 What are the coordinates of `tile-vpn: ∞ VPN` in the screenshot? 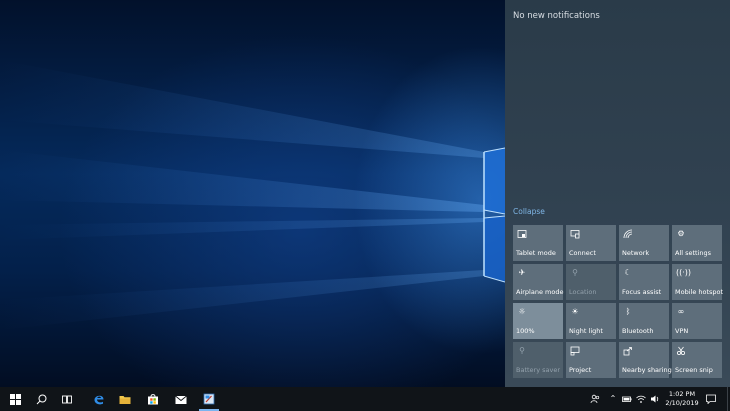 It's located at (697, 321).